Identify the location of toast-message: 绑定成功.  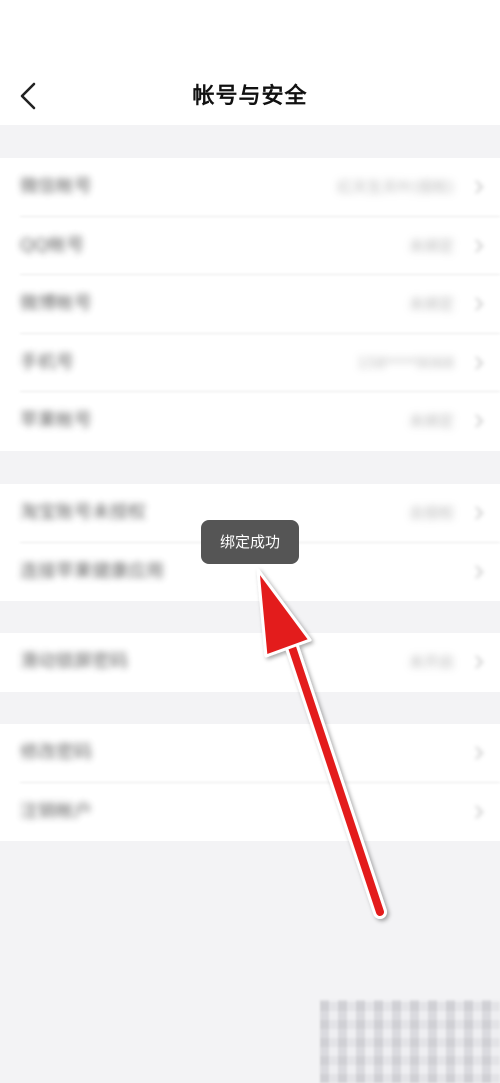
(250, 542).